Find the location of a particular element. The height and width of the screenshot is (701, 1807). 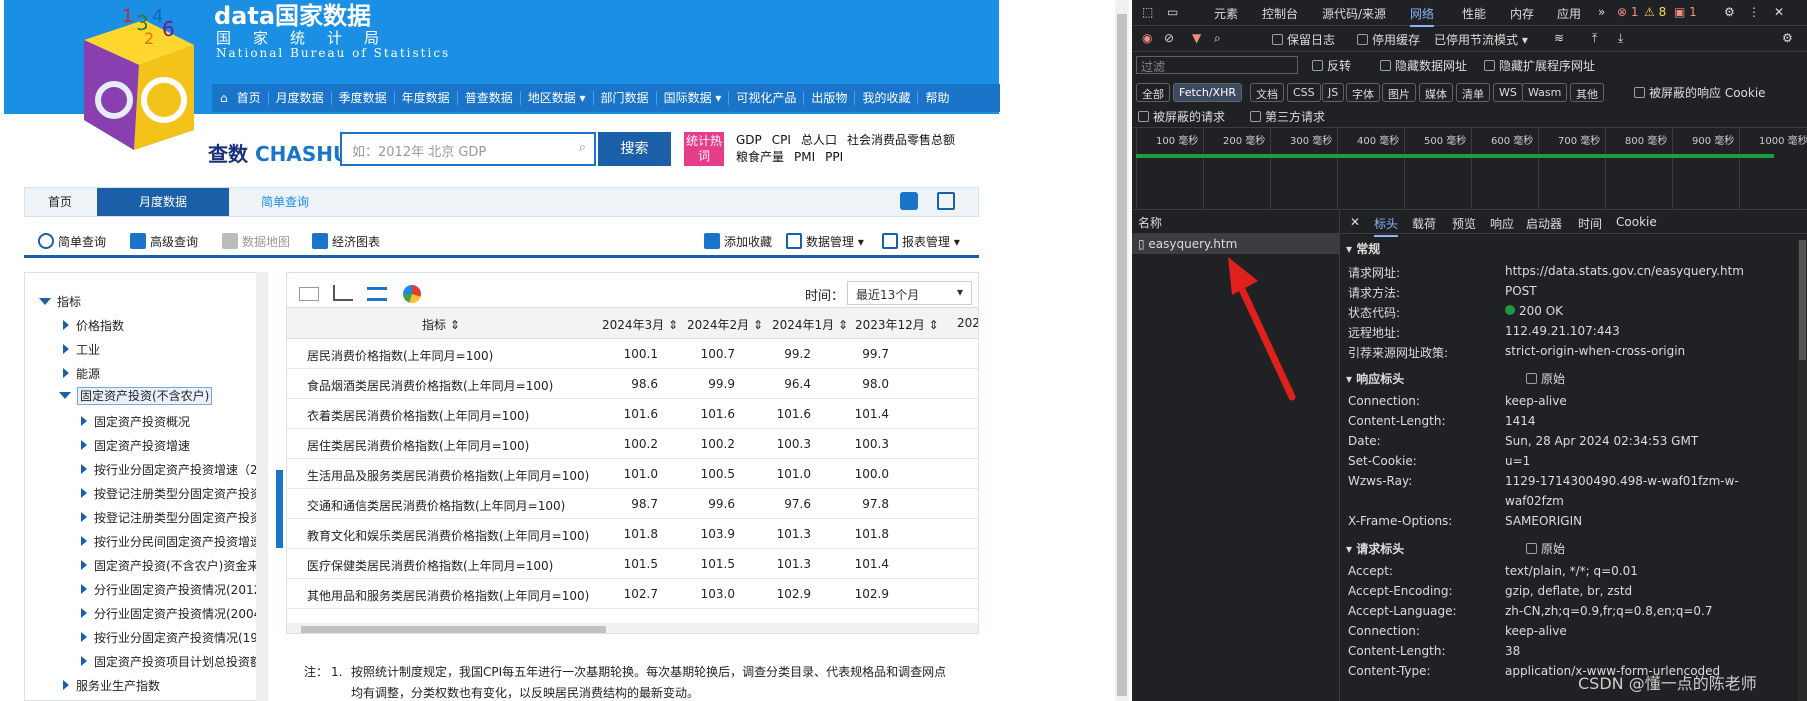

data-map-tab: 数据地图 is located at coordinates (256, 241).